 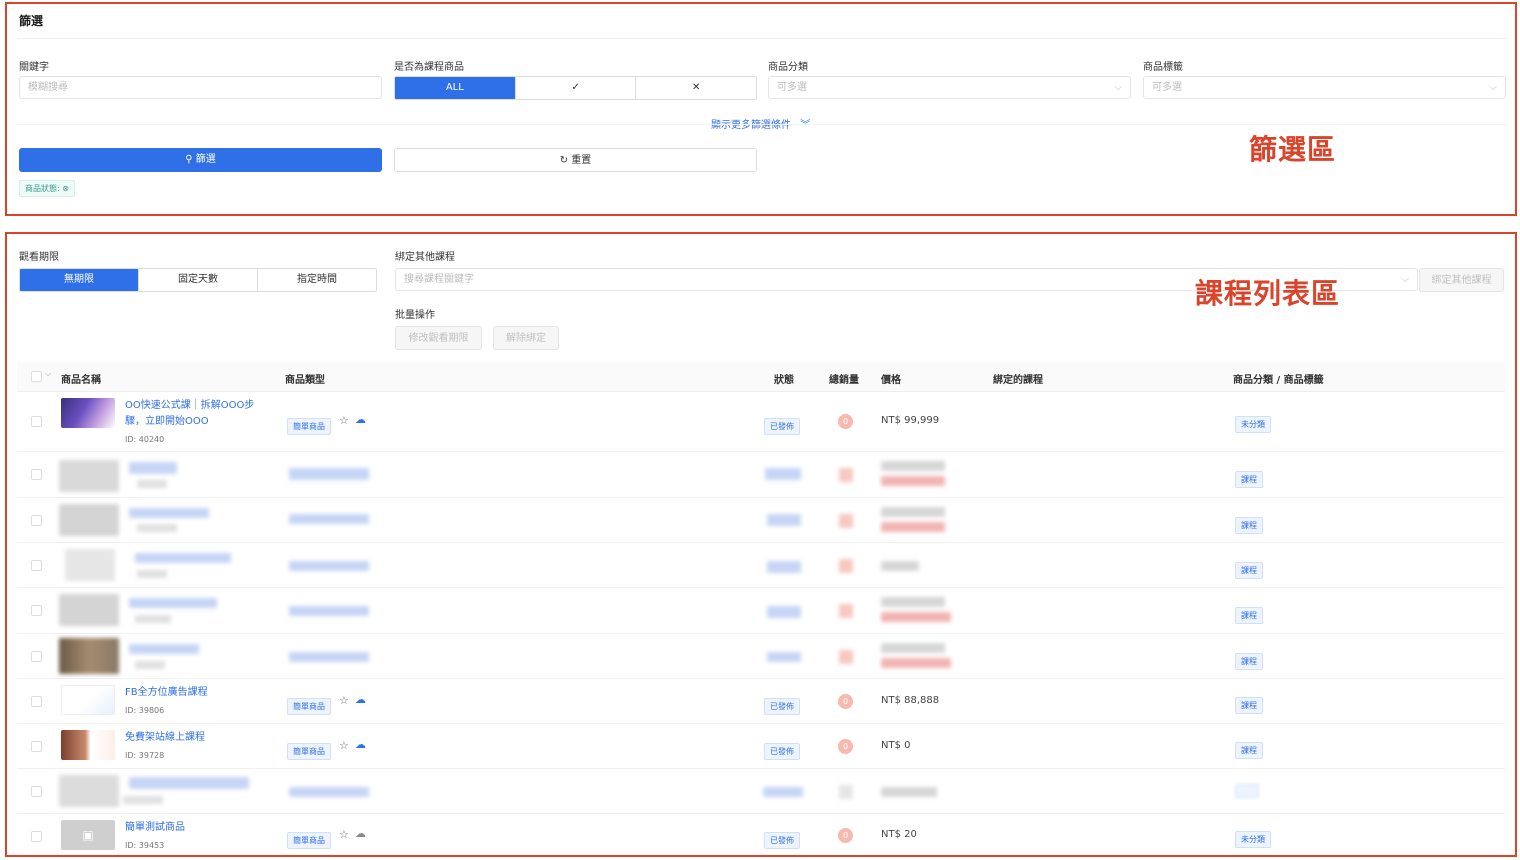 I want to click on status-filter-chip: 商品狀態: ⊗, so click(x=47, y=188).